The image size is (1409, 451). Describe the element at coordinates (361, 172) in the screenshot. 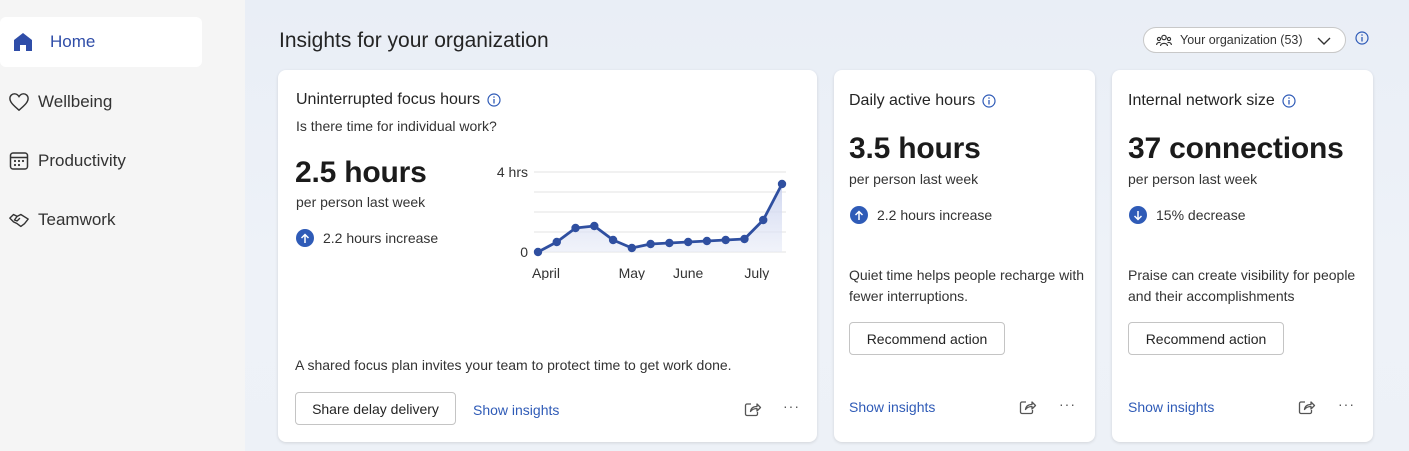

I see `metric-value: 2.5 hours` at that location.